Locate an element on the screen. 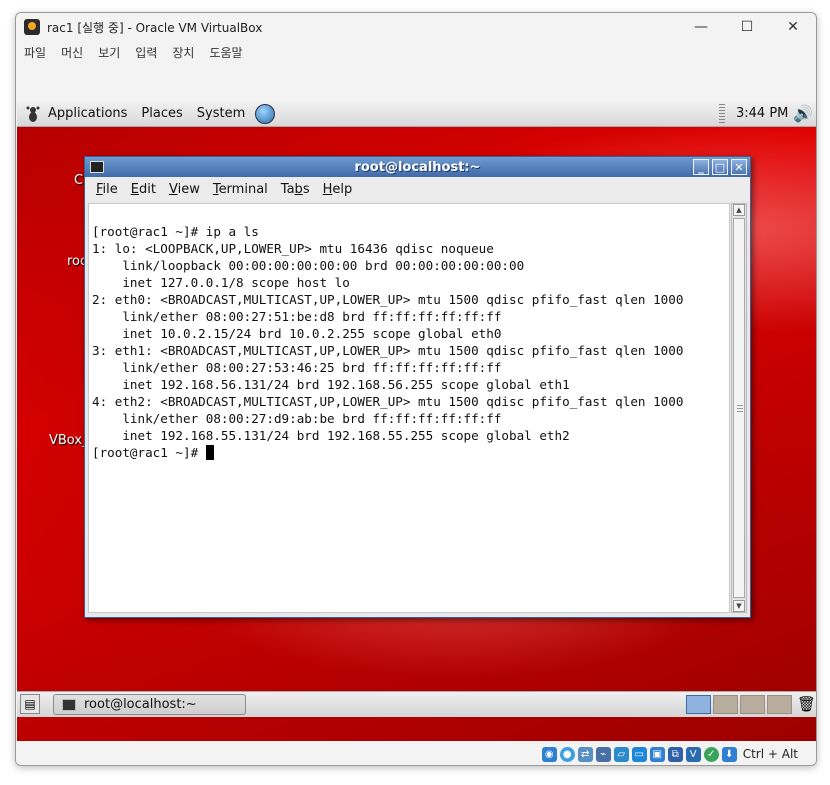 This screenshot has height=785, width=830. places-menu: Places is located at coordinates (161, 113).